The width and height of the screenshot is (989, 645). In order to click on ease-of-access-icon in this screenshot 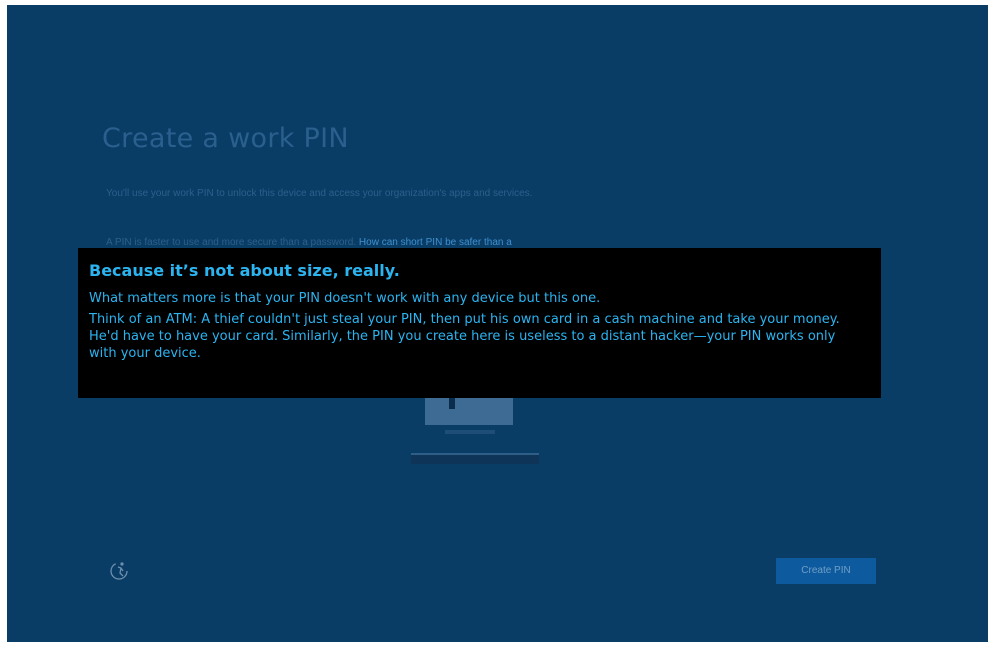, I will do `click(119, 570)`.